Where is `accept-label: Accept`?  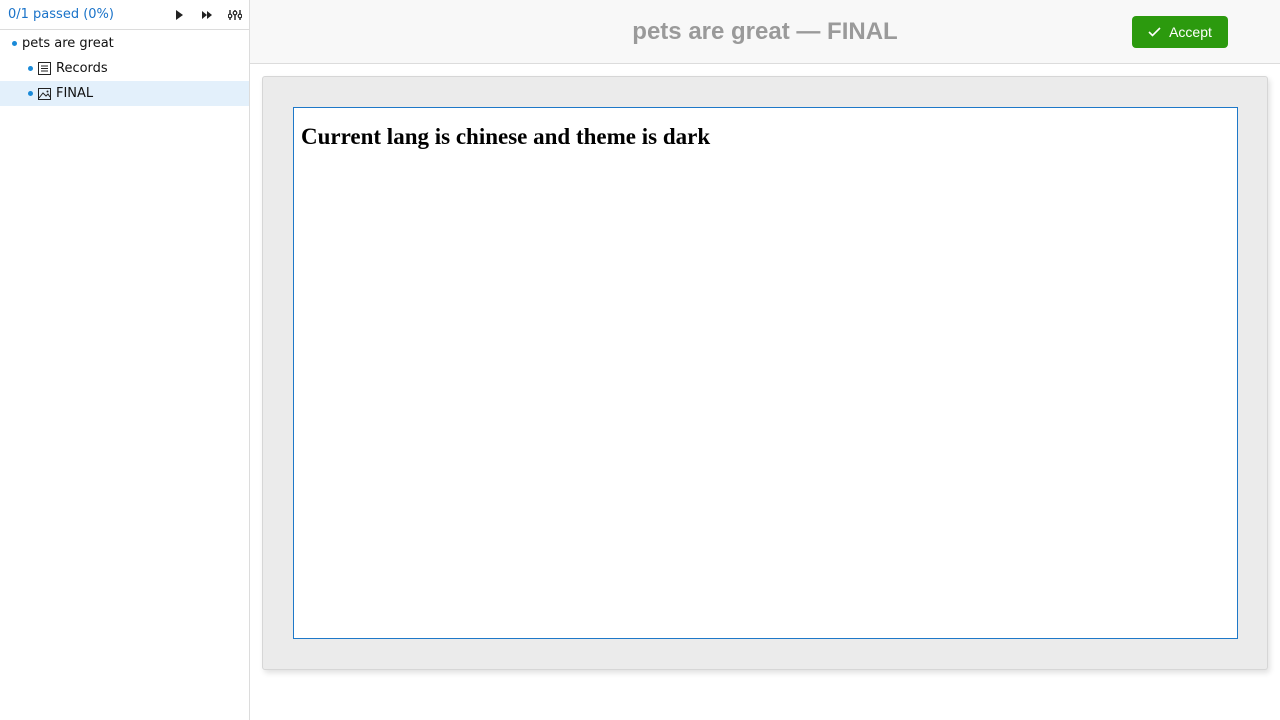
accept-label: Accept is located at coordinates (1190, 32).